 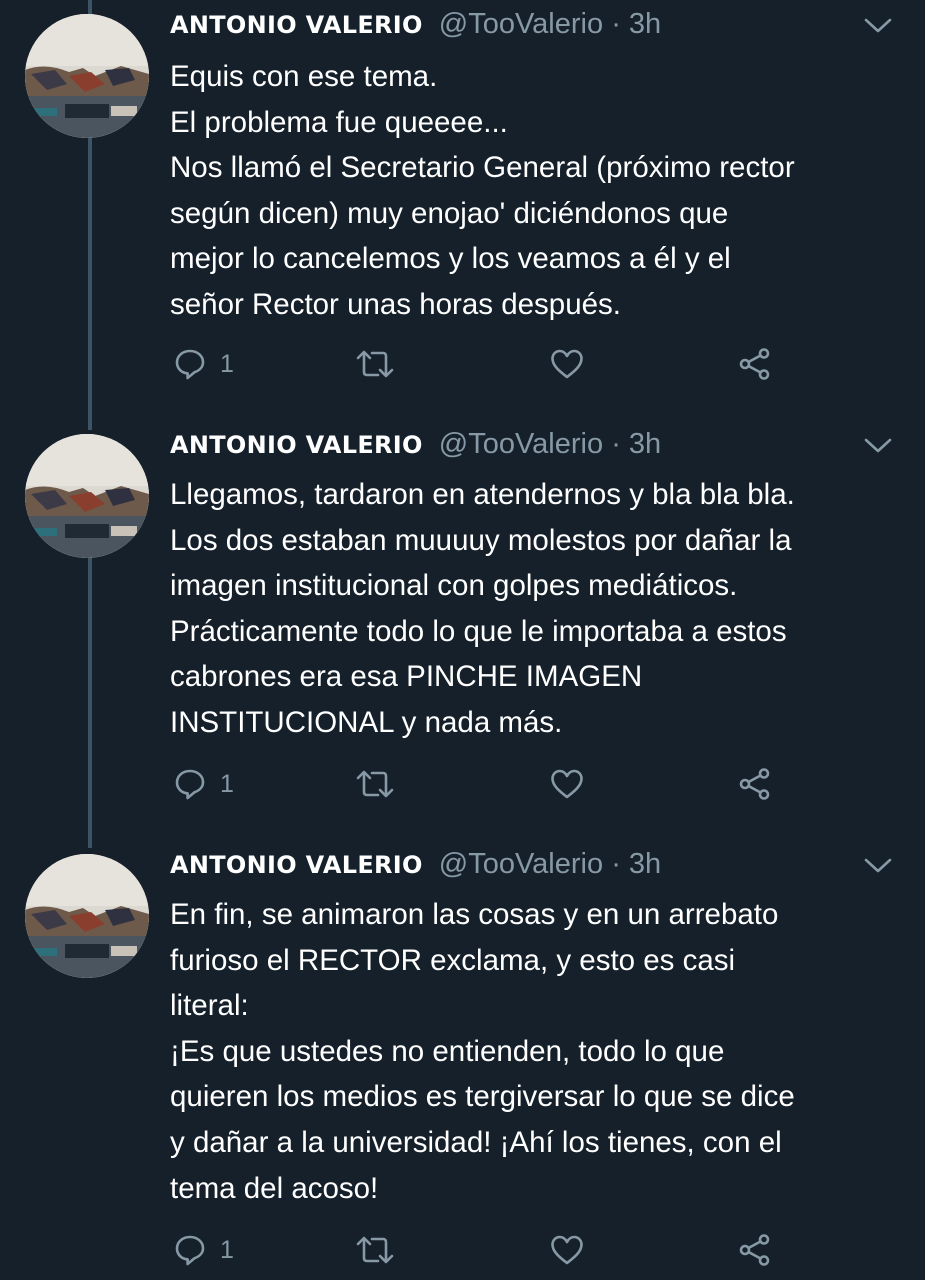 What do you see at coordinates (304, 76) in the screenshot?
I see `tweet-text-line: Equis con ese tema.` at bounding box center [304, 76].